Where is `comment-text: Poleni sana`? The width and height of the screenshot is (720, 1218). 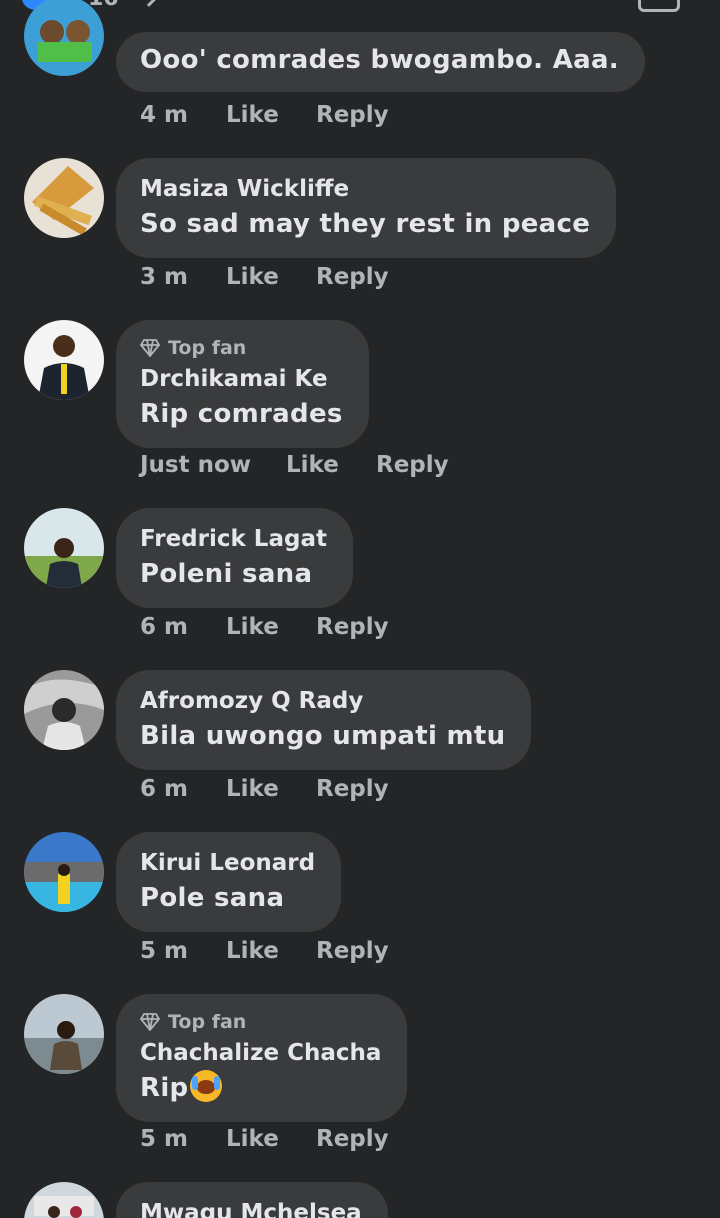 comment-text: Poleni sana is located at coordinates (226, 574).